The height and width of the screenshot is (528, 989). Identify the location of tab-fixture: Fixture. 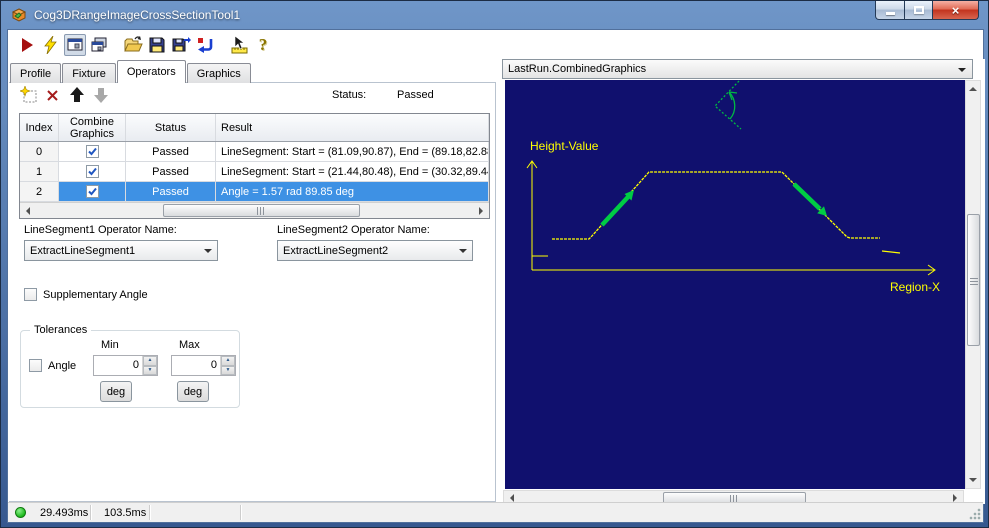
(89, 73).